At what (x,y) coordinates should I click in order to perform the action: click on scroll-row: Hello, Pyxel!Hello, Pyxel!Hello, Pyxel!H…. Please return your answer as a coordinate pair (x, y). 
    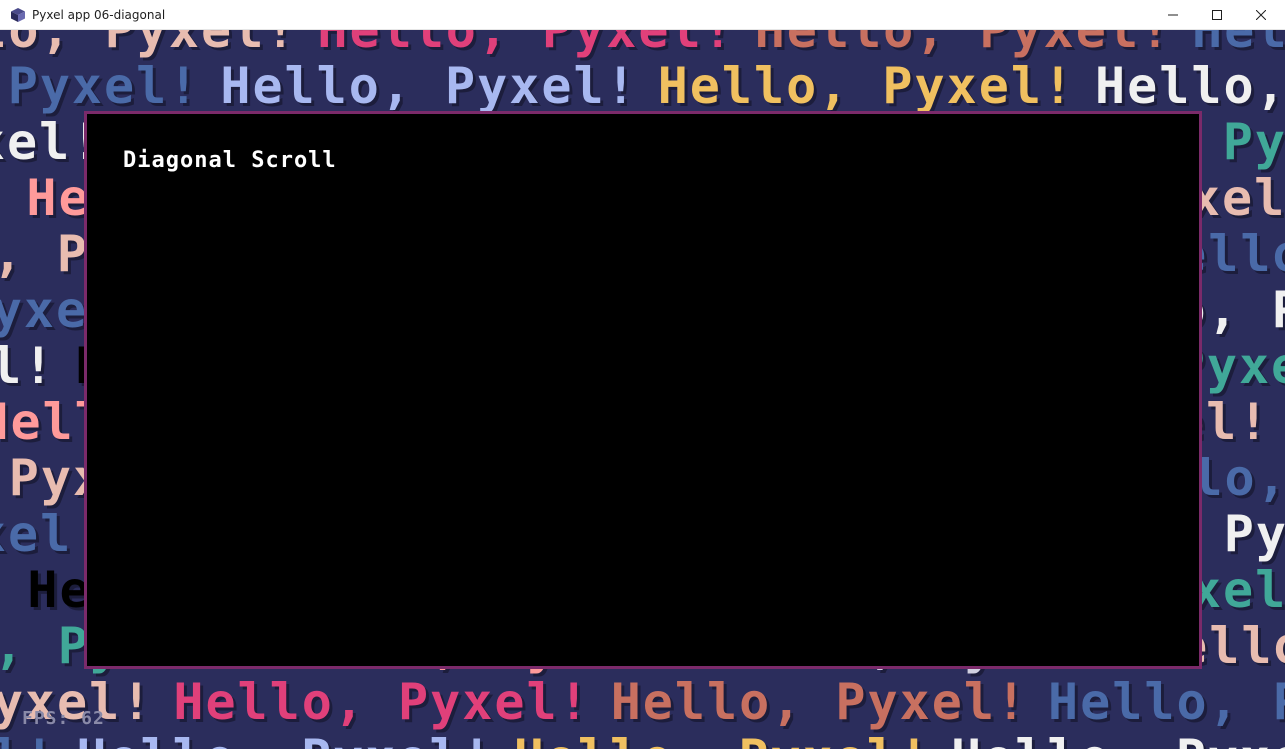
    Looking at the image, I should click on (642, 702).